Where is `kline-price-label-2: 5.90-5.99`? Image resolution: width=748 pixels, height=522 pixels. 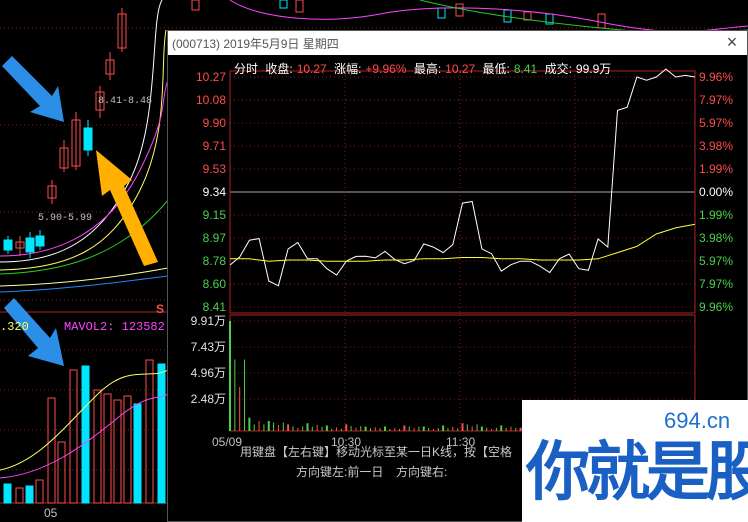 kline-price-label-2: 5.90-5.99 is located at coordinates (65, 218).